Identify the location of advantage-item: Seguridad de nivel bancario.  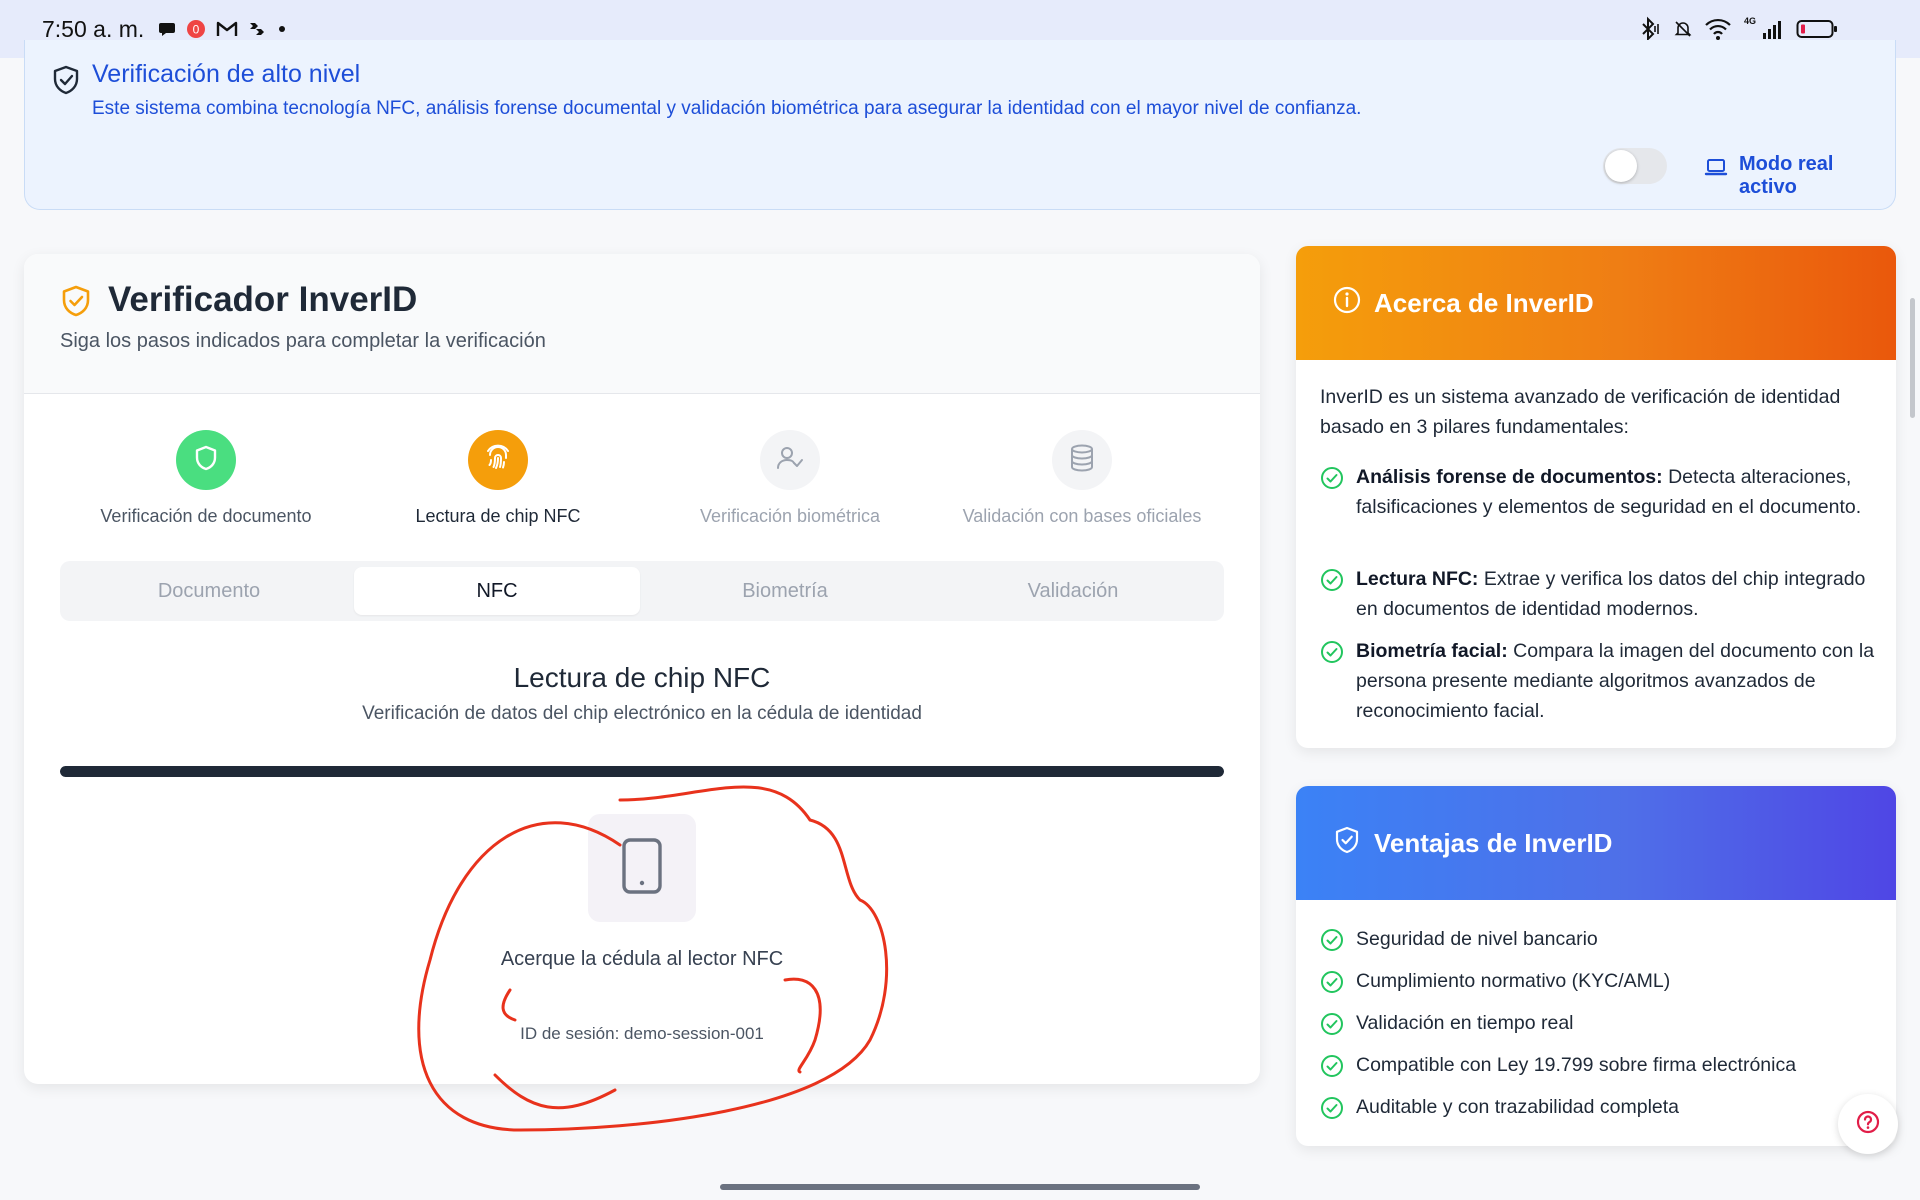
(1600, 939).